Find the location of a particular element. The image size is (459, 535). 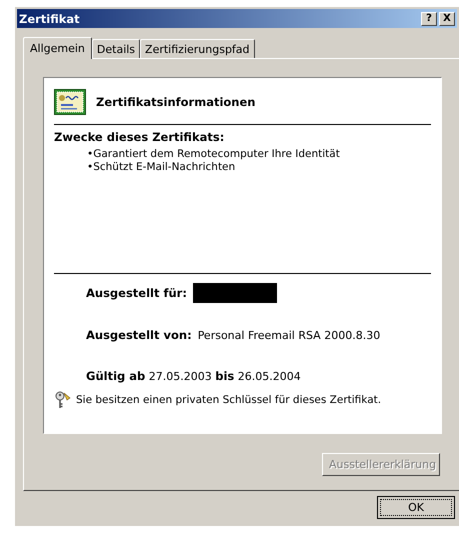

validity-text: Gültig ab 27.05.2003 bis 26.05.2004 is located at coordinates (193, 376).